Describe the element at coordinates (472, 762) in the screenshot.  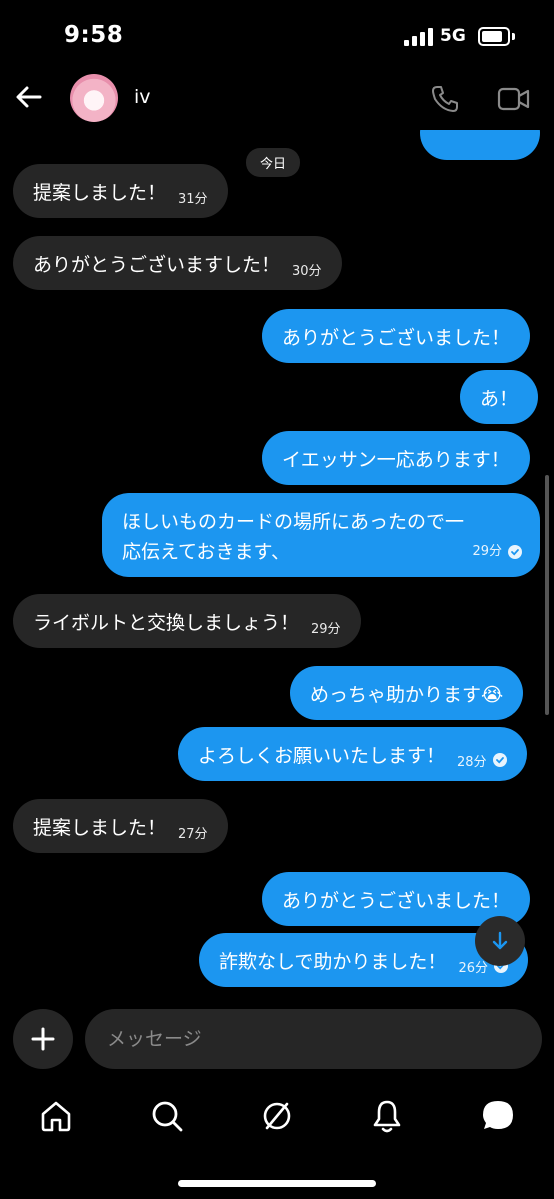
I see `message-time: 28分` at that location.